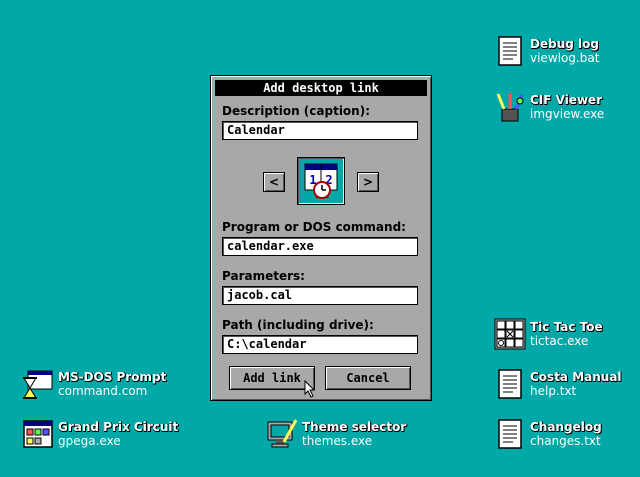  What do you see at coordinates (310, 389) in the screenshot?
I see `mouse-cursor-icon` at bounding box center [310, 389].